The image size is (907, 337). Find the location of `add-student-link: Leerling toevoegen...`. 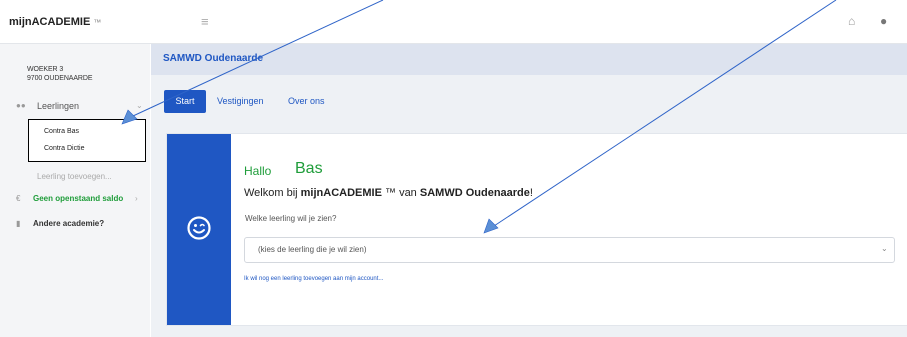

add-student-link: Leerling toevoegen... is located at coordinates (74, 176).